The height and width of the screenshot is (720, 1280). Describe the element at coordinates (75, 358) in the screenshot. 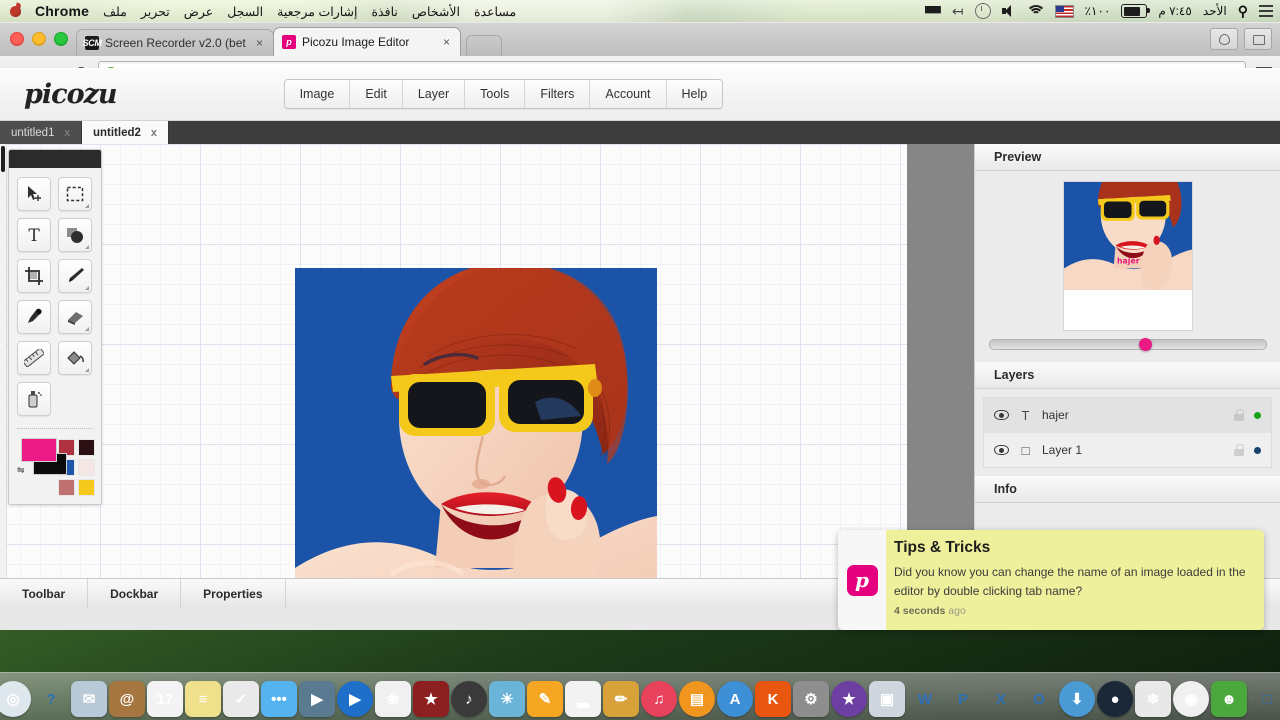

I see `paint-bucket-tool` at that location.